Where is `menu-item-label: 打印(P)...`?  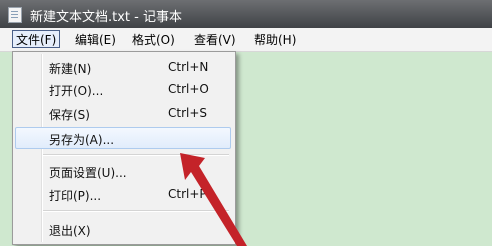
menu-item-label: 打印(P)... is located at coordinates (75, 196).